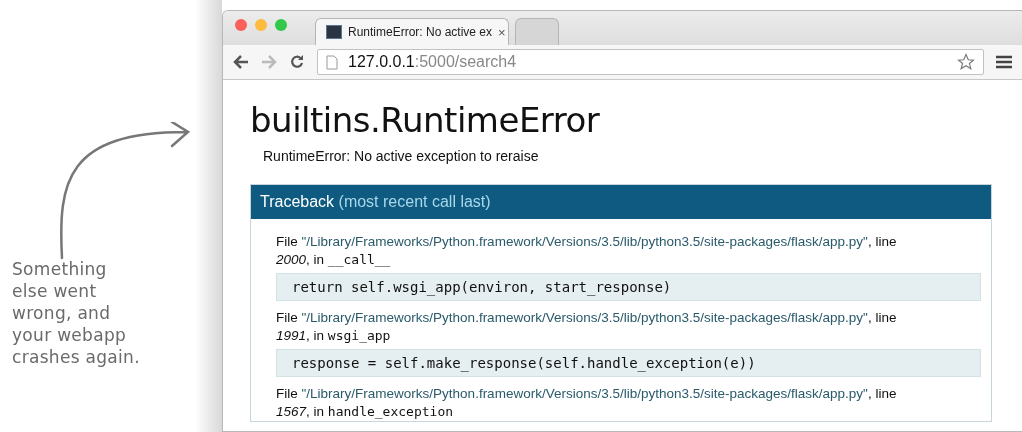  Describe the element at coordinates (425, 120) in the screenshot. I see `error-heading: builtins.RuntimeError` at that location.